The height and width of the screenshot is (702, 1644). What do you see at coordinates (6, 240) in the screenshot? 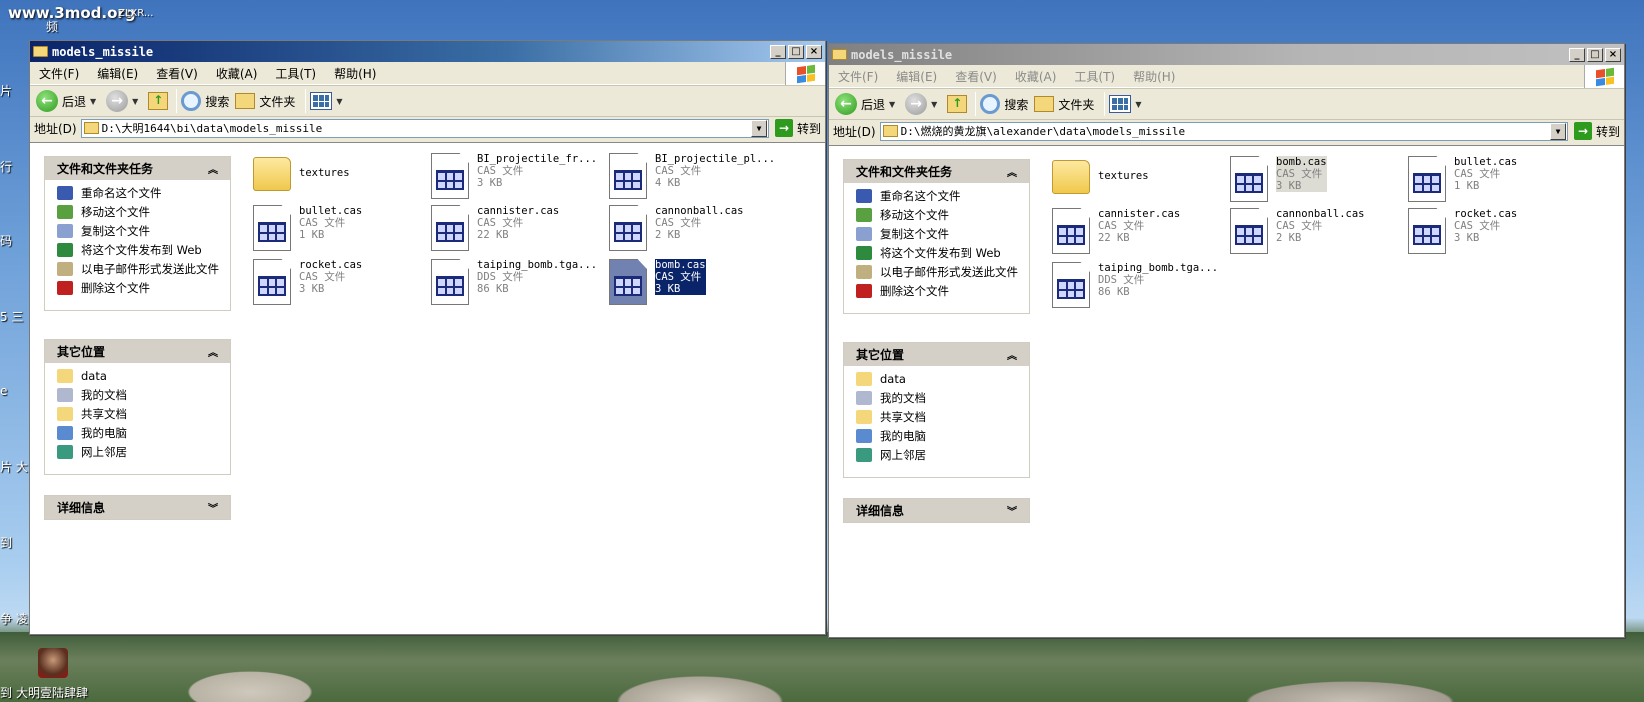
I see `desktop-icon-label: 码` at bounding box center [6, 240].